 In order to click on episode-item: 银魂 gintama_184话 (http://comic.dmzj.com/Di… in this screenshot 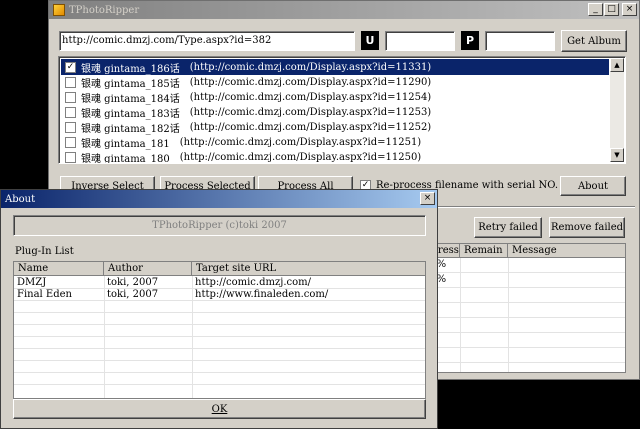, I will do `click(335, 97)`.